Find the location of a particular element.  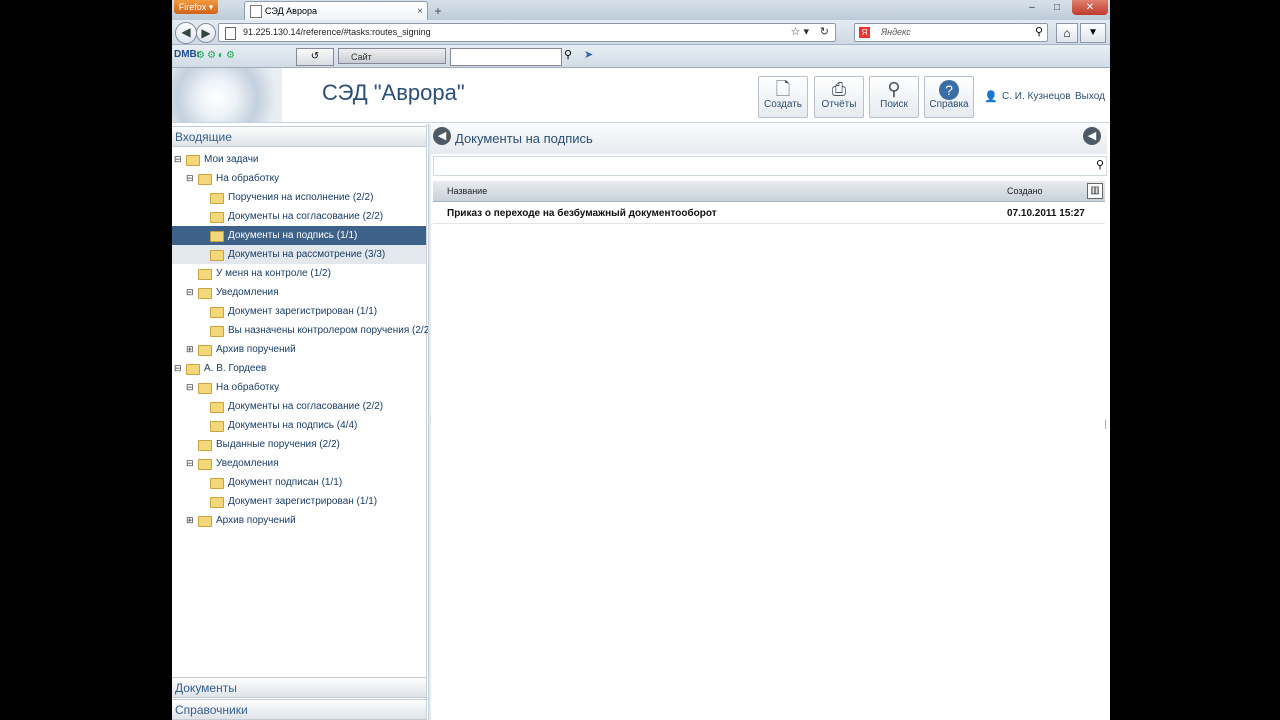

column-header-created: Создано is located at coordinates (1025, 191).